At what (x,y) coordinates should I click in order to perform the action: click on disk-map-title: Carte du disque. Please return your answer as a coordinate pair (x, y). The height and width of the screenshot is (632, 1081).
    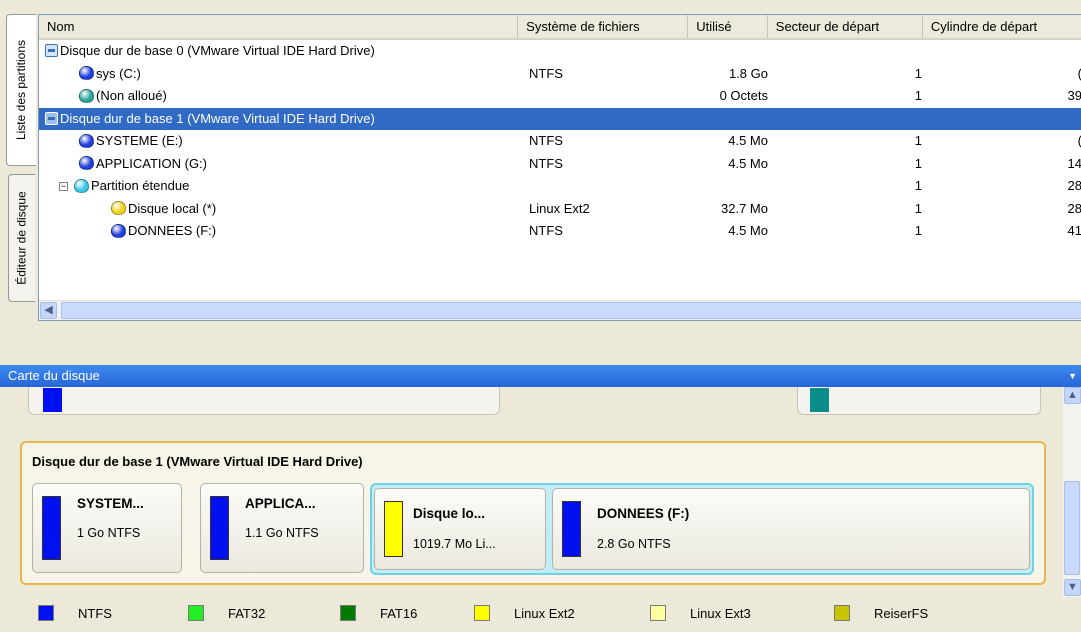
    Looking at the image, I should click on (54, 375).